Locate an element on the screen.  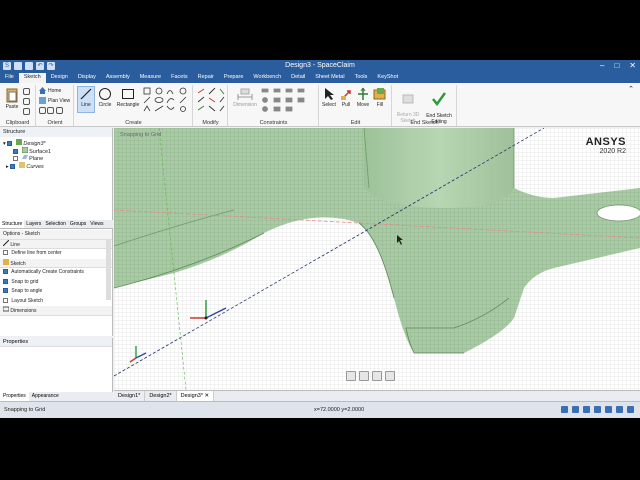
circle-icon is located at coordinates (105, 94).